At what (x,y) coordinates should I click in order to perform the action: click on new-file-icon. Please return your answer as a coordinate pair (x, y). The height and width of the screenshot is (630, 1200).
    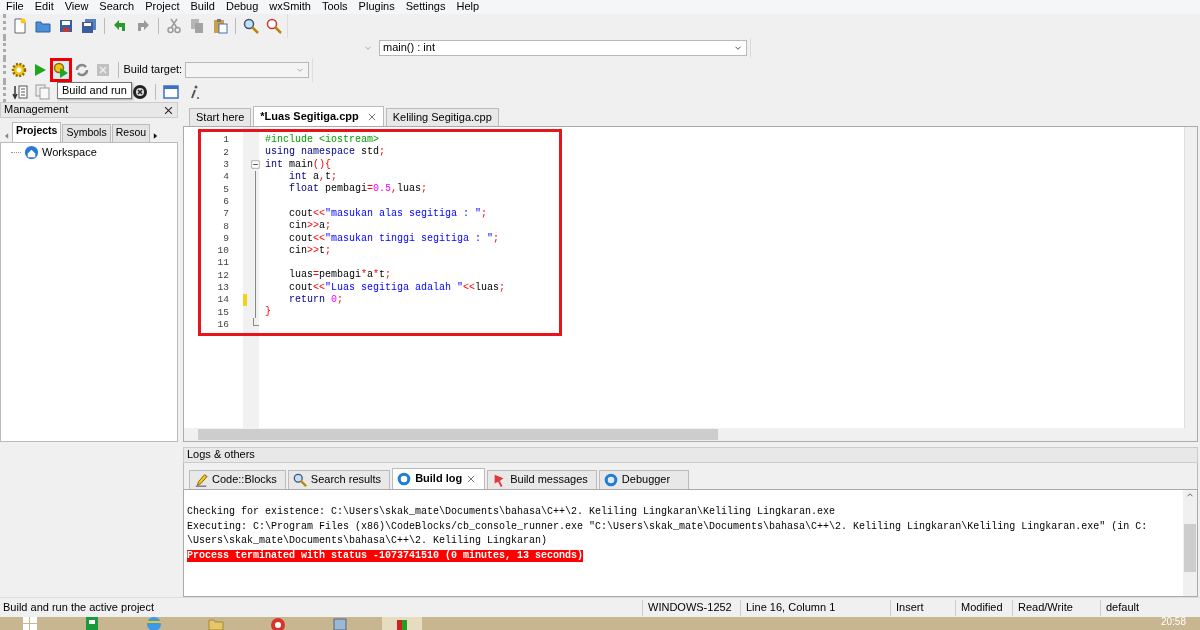
    Looking at the image, I should click on (20, 26).